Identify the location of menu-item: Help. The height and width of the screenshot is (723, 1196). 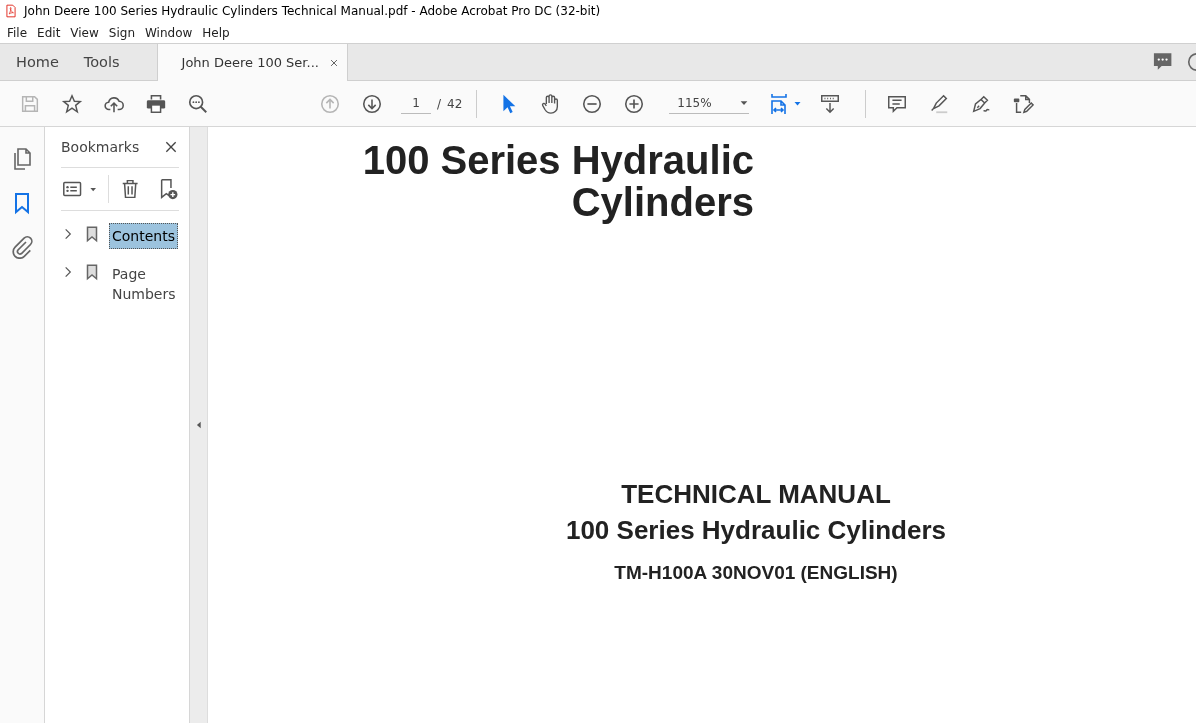
(216, 32).